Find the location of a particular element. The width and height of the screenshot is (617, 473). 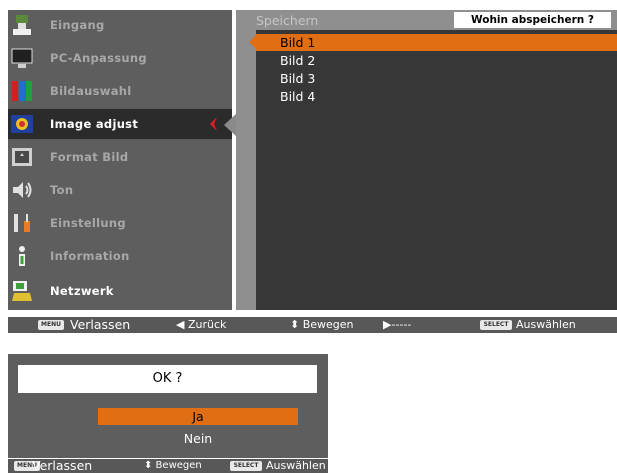

option-bild-4: Bild 4 is located at coordinates (297, 96).